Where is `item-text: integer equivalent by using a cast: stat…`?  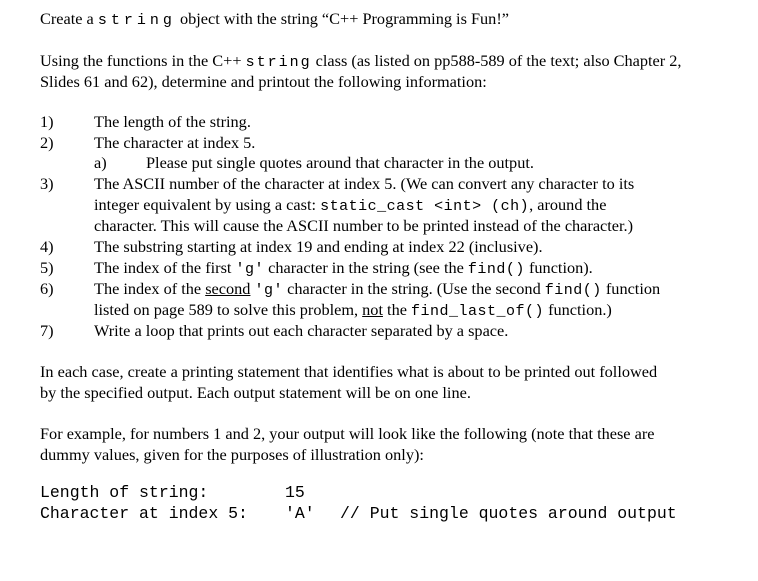 item-text: integer equivalent by using a cast: stat… is located at coordinates (350, 205).